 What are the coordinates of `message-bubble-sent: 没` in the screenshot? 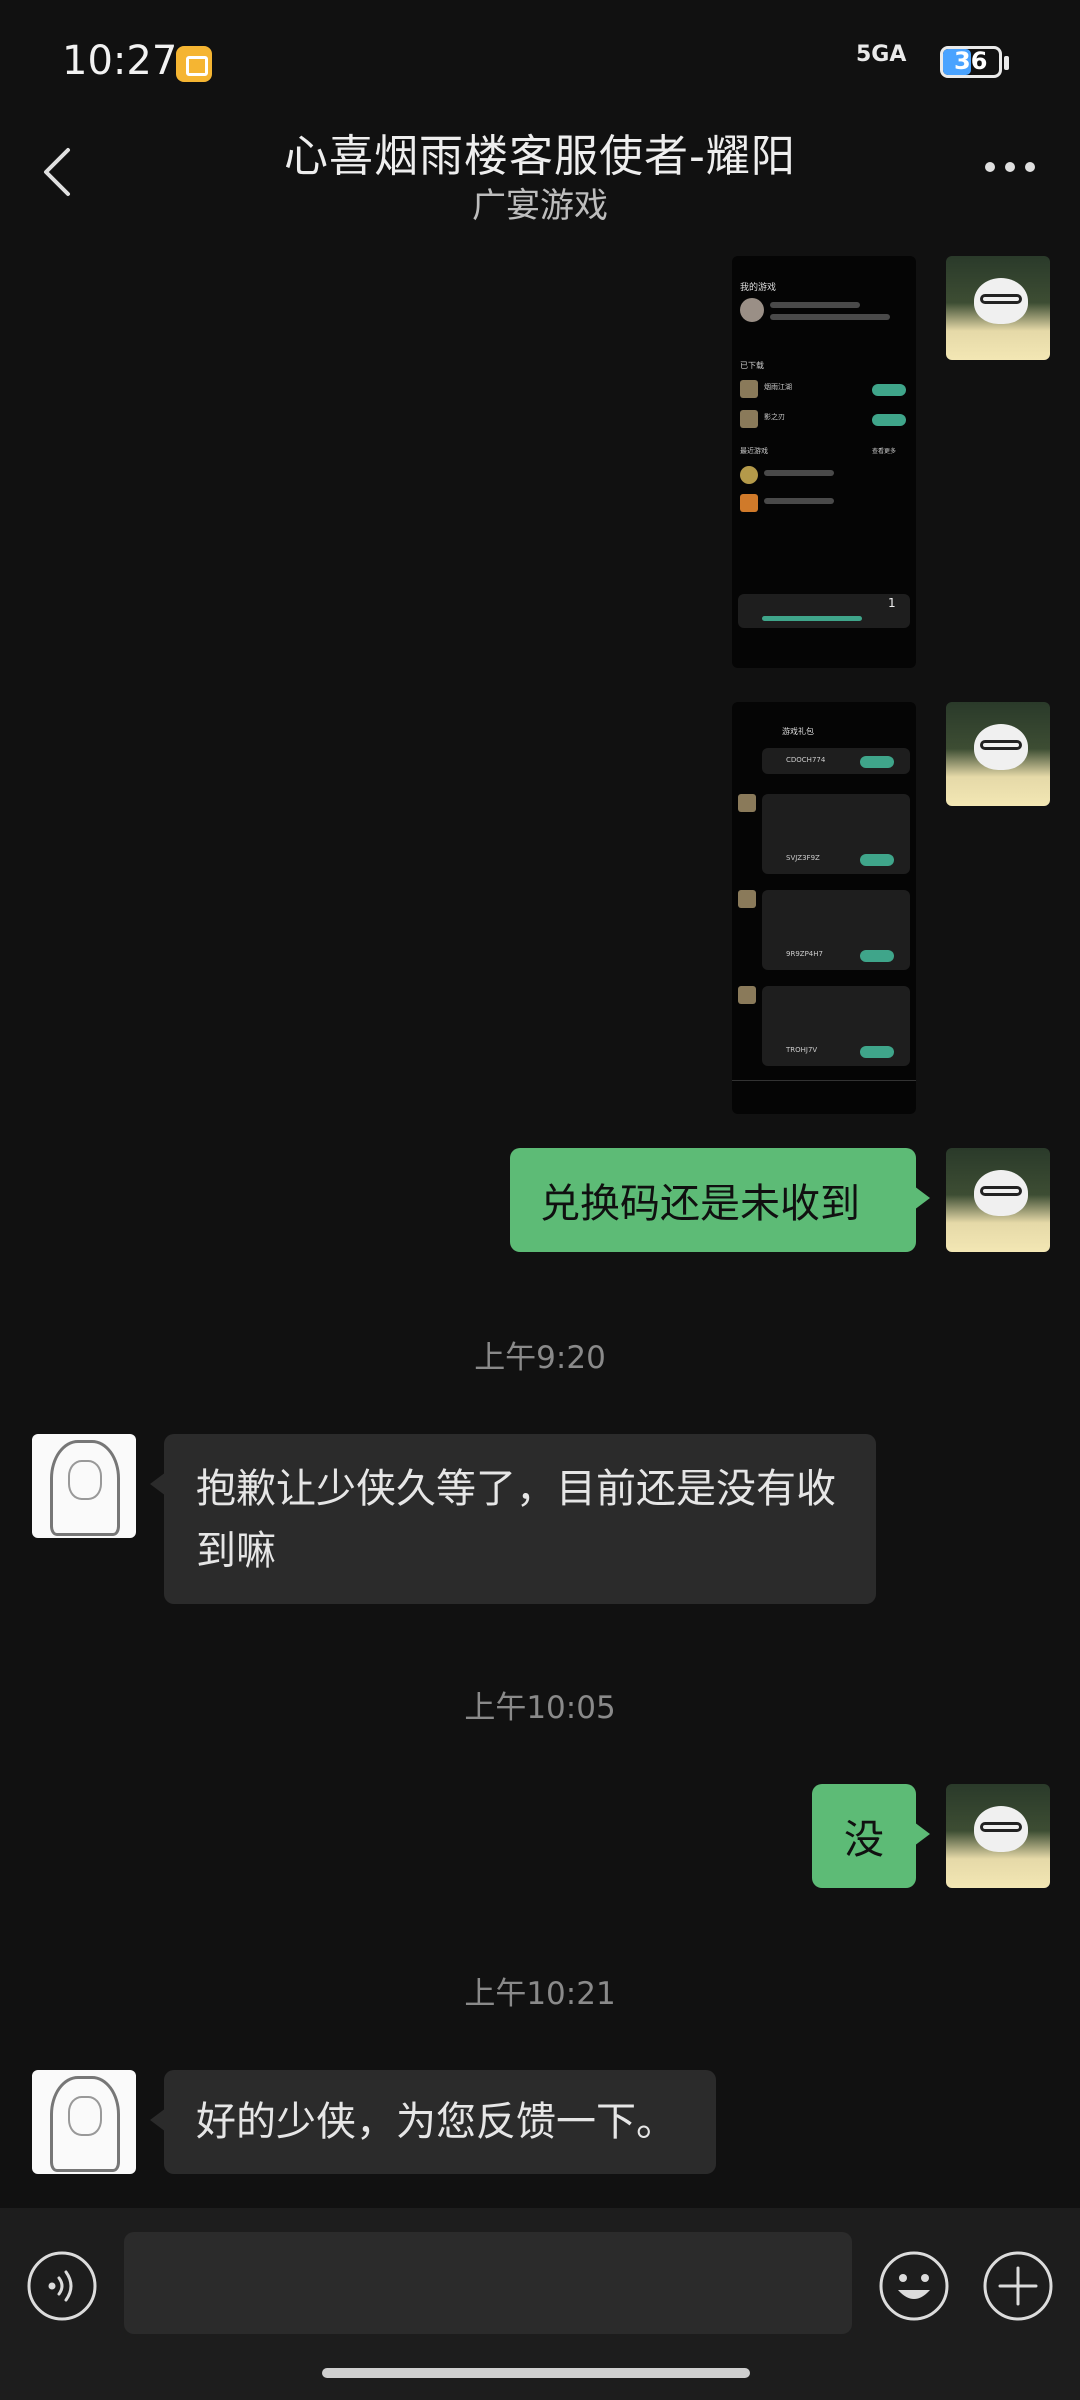 It's located at (871, 1836).